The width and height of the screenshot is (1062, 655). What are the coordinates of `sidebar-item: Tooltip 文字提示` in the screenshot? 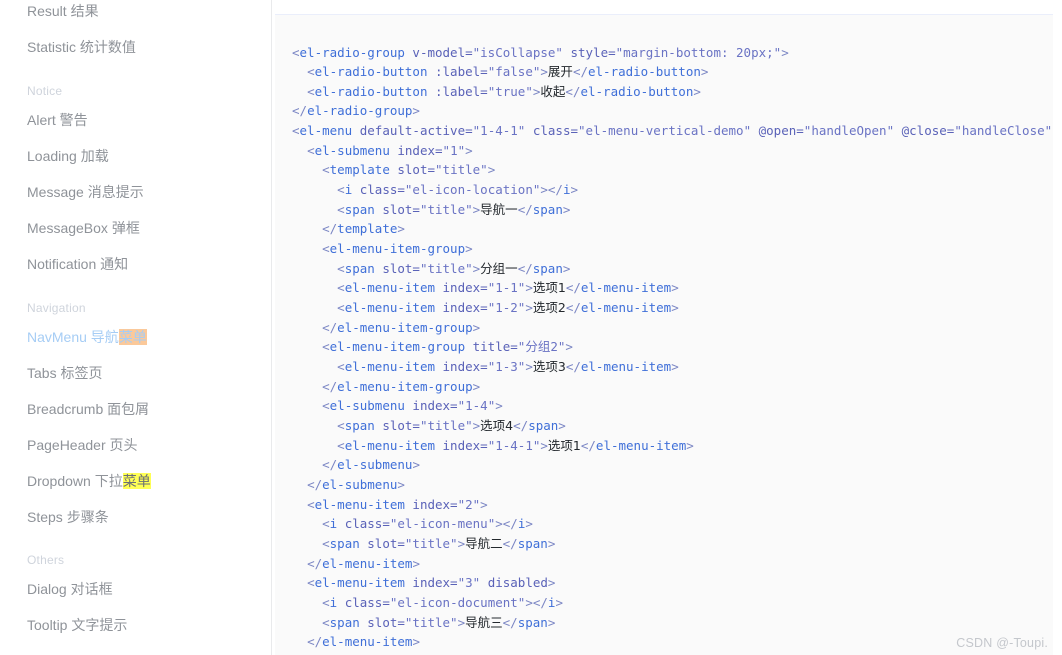 It's located at (135, 625).